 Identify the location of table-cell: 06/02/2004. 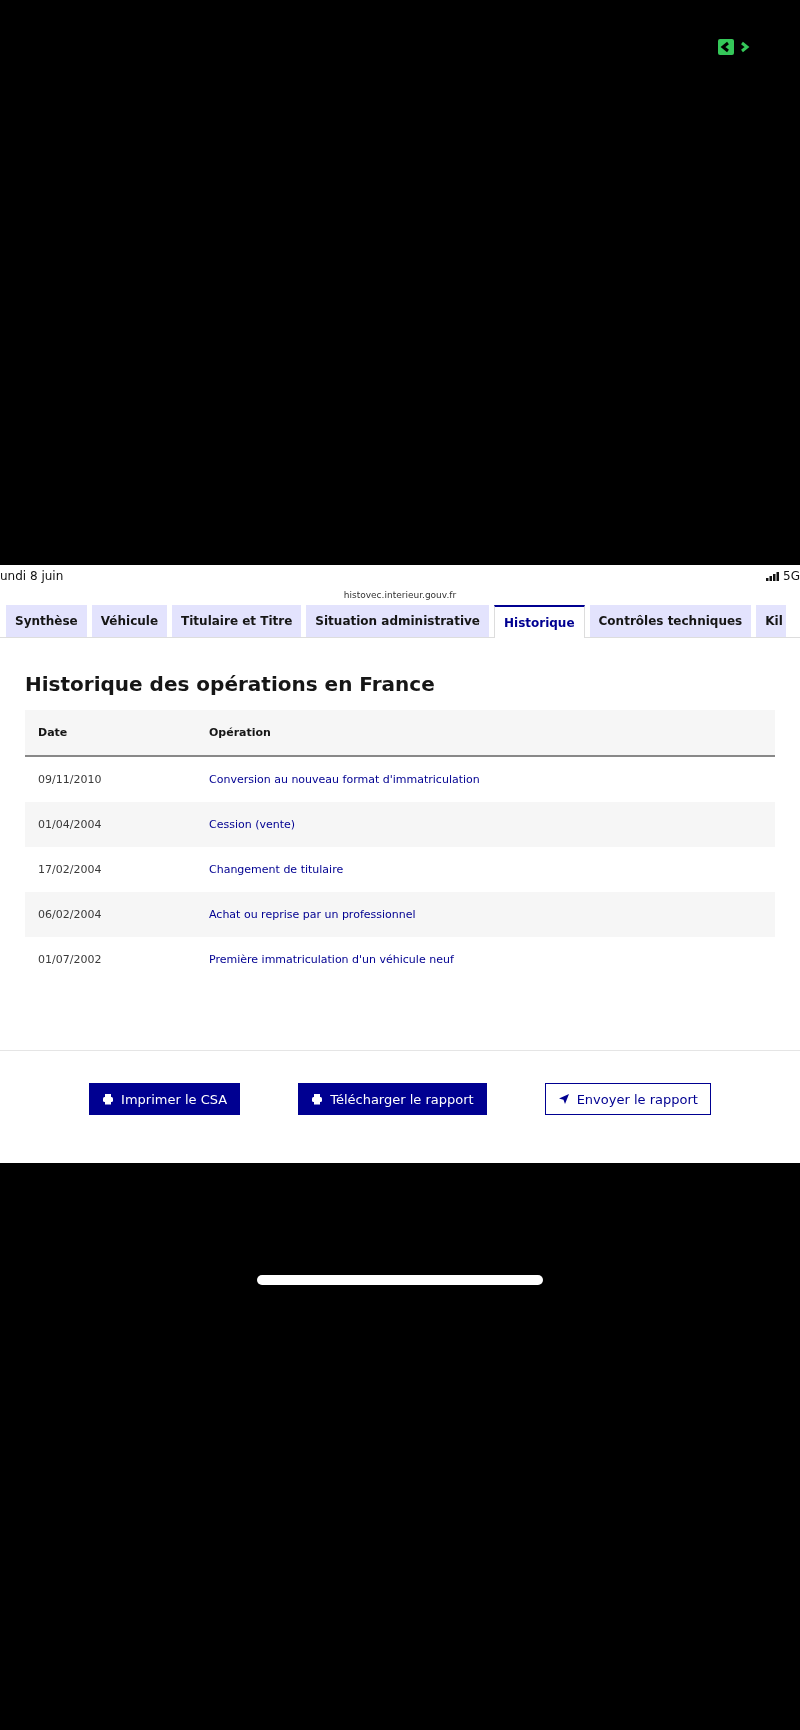
(110, 914).